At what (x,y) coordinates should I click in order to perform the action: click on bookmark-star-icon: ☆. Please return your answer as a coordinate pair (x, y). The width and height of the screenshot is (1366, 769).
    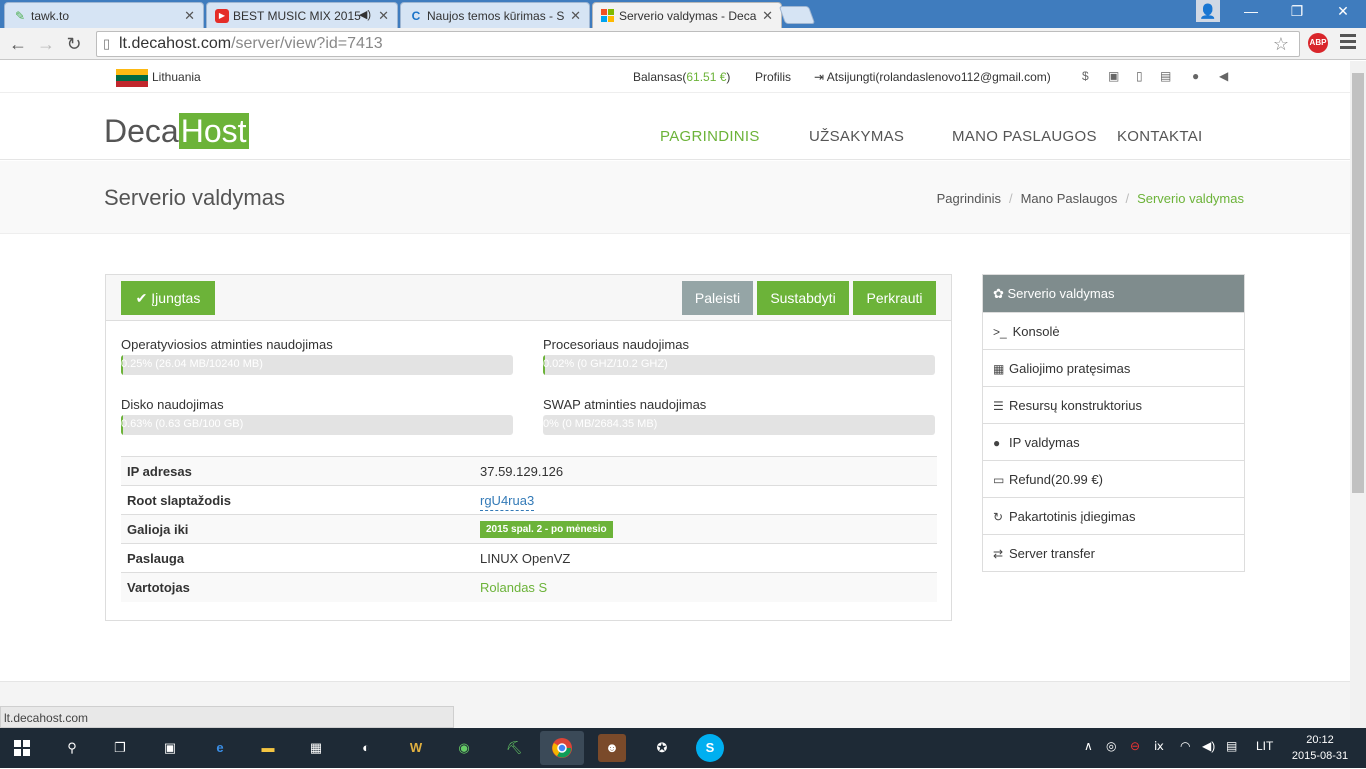
    Looking at the image, I should click on (1281, 44).